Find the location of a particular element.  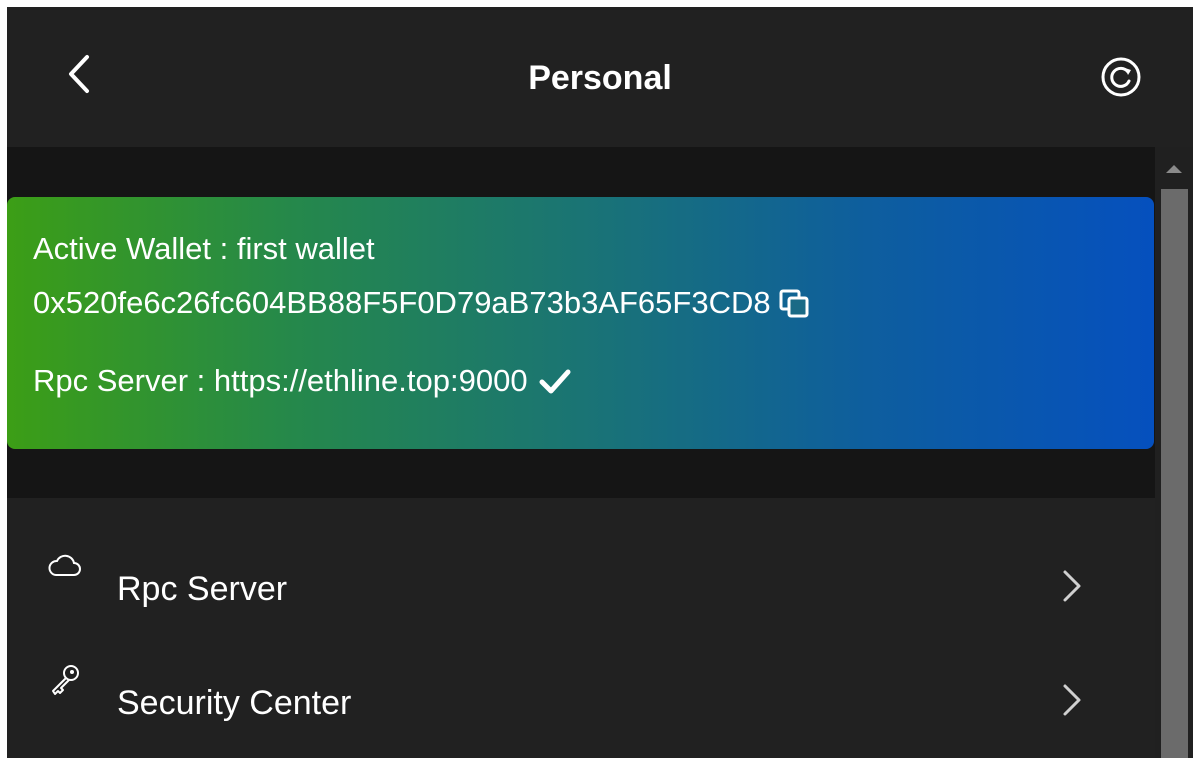

triangle-up-icon is located at coordinates (1174, 169).